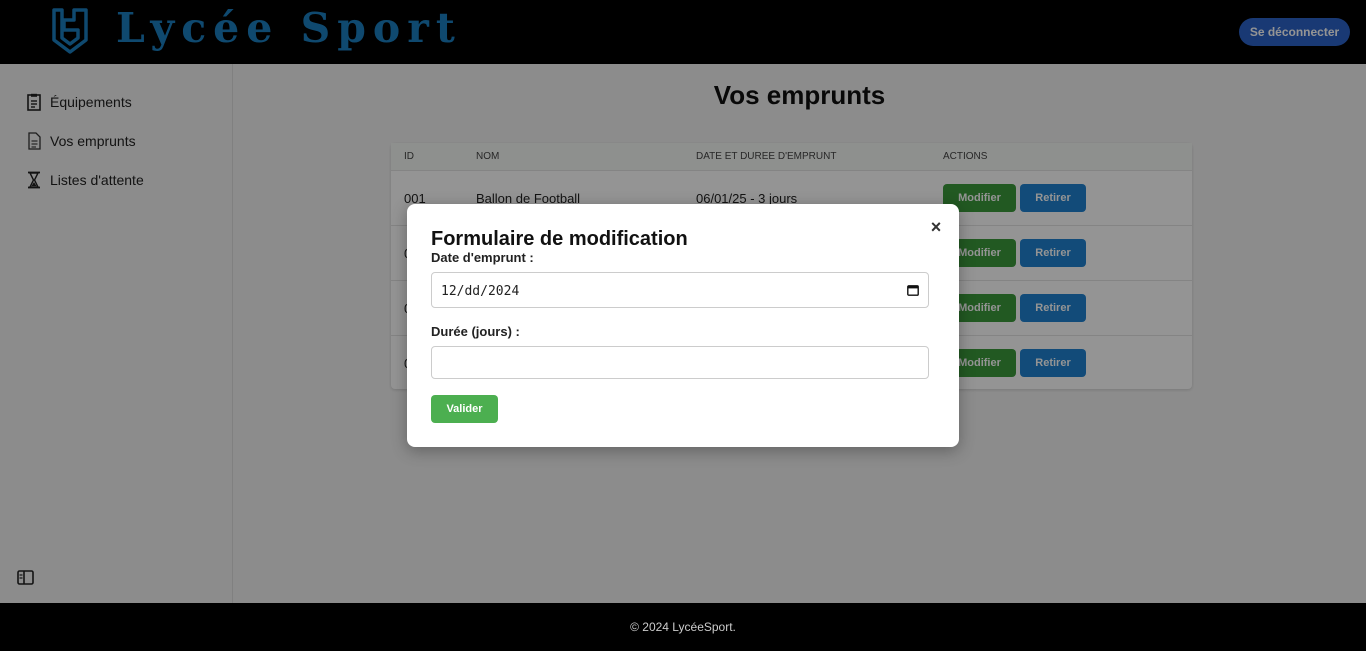  What do you see at coordinates (464, 409) in the screenshot?
I see `submit-button: Valider` at bounding box center [464, 409].